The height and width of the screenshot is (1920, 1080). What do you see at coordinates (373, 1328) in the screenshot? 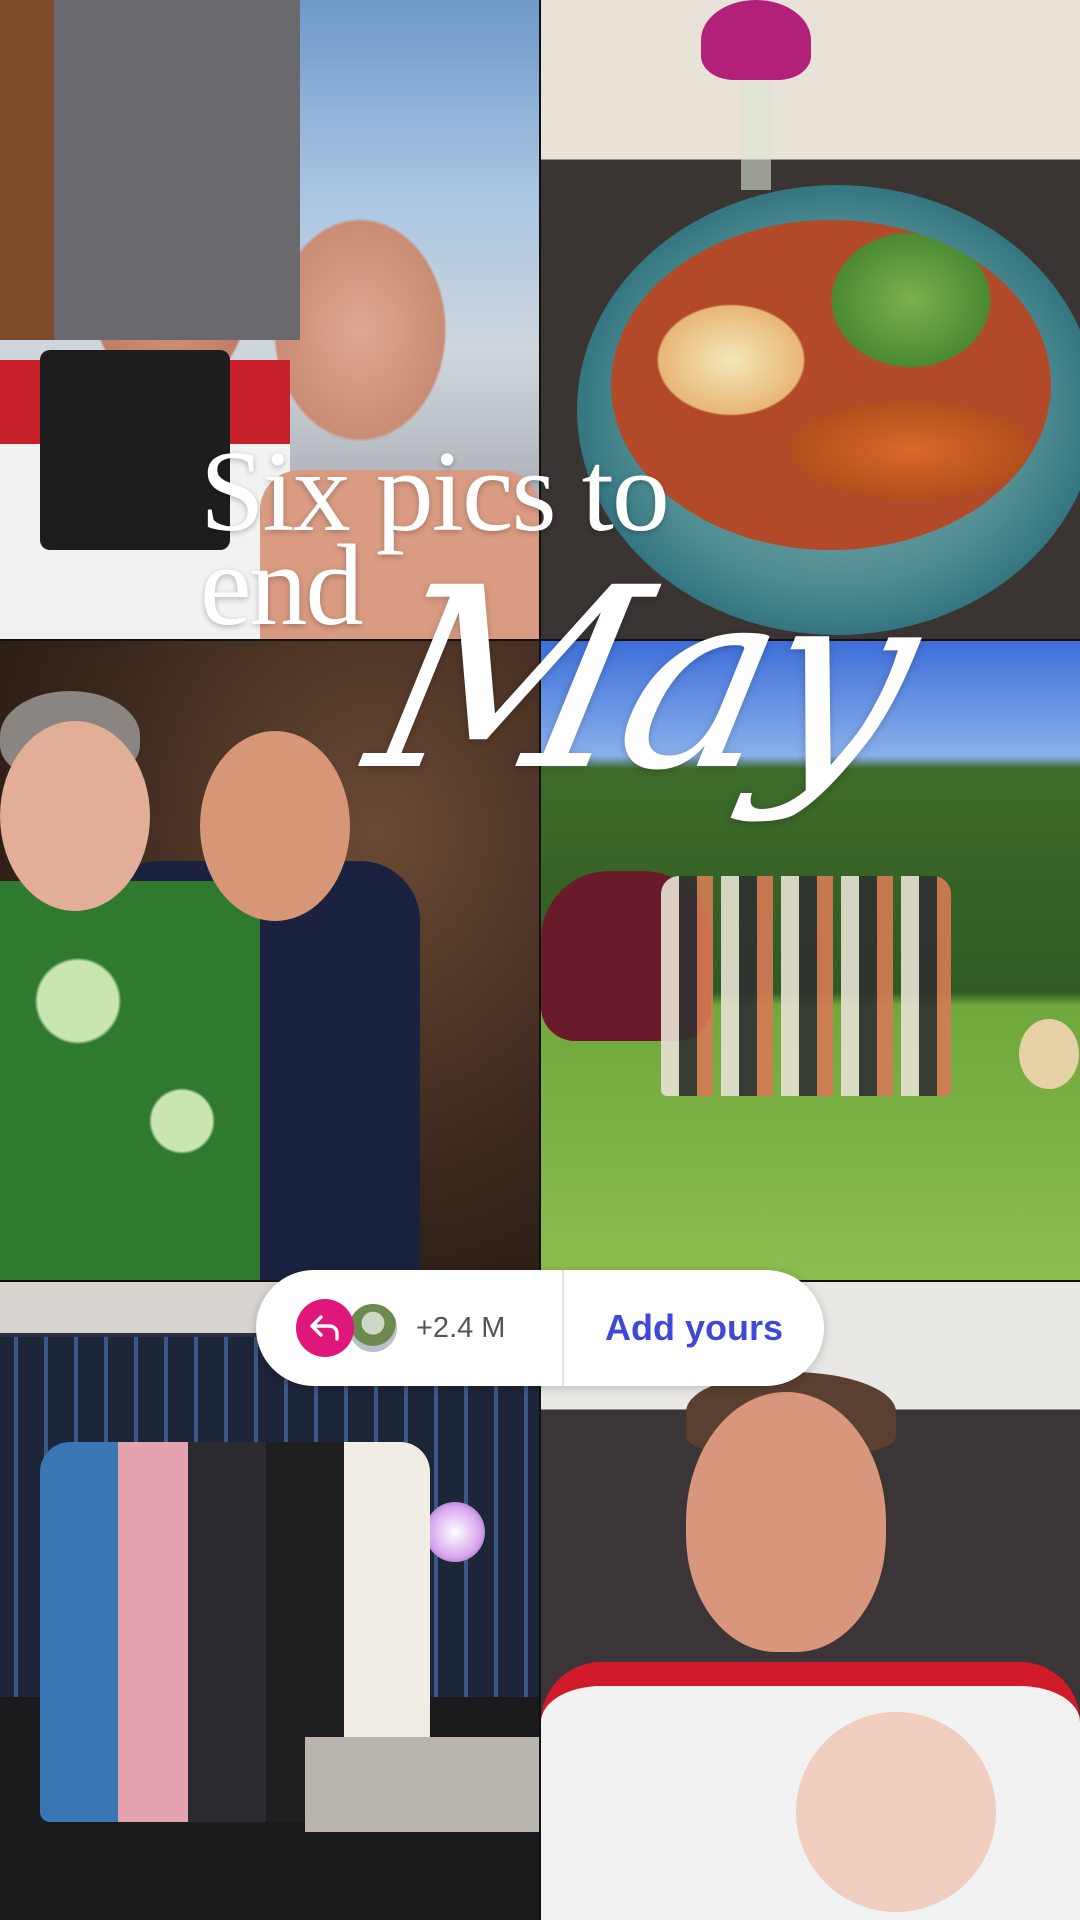
I see `participant-avatar` at bounding box center [373, 1328].